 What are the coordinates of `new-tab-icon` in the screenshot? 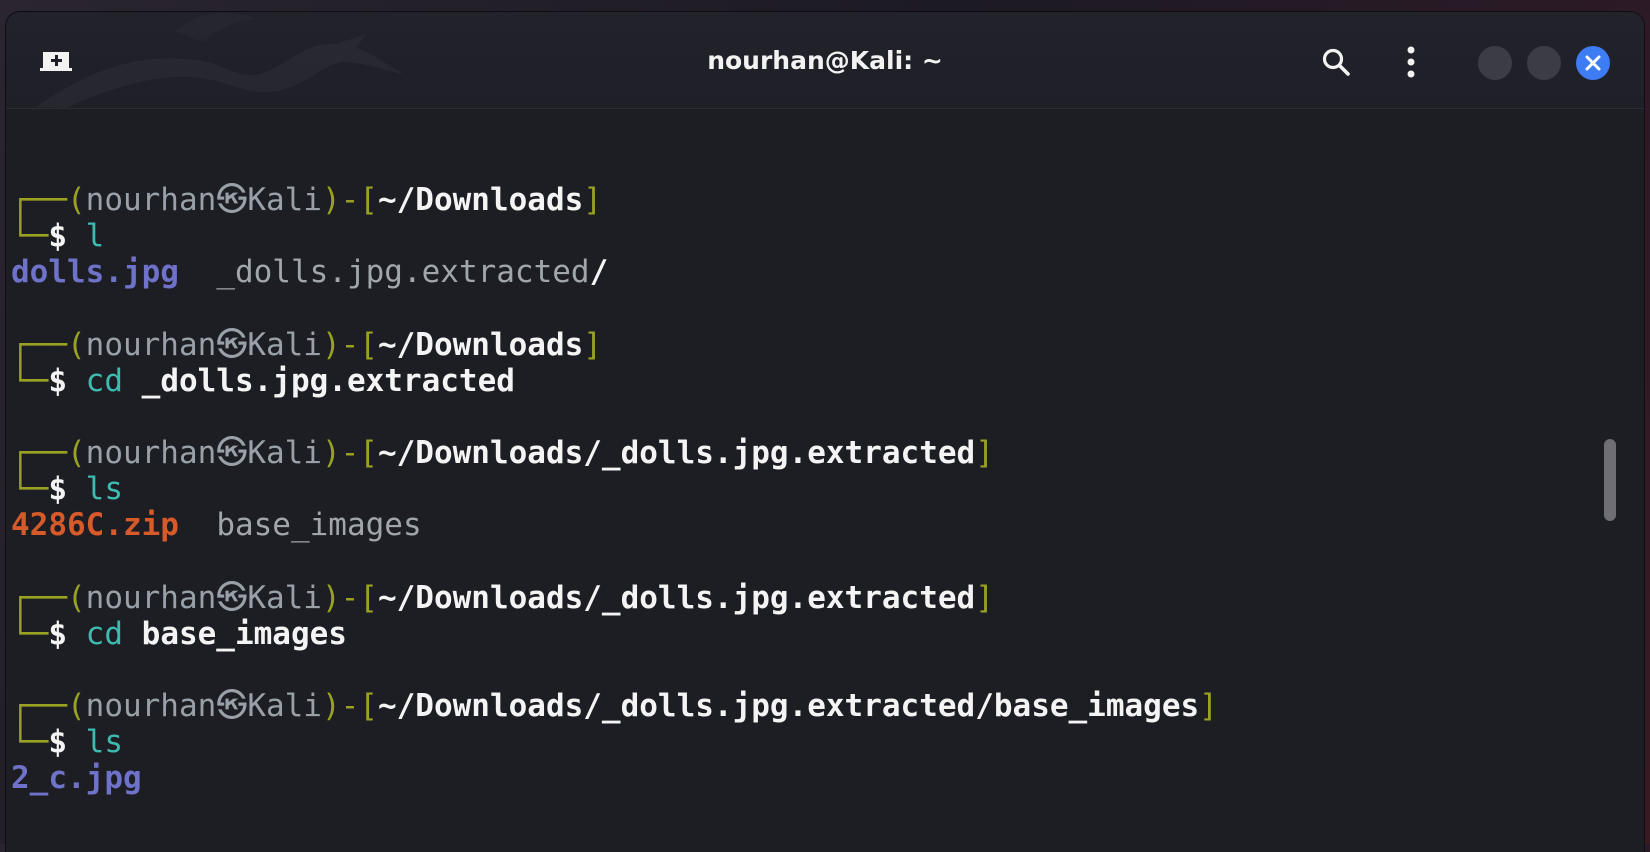 It's located at (56, 61).